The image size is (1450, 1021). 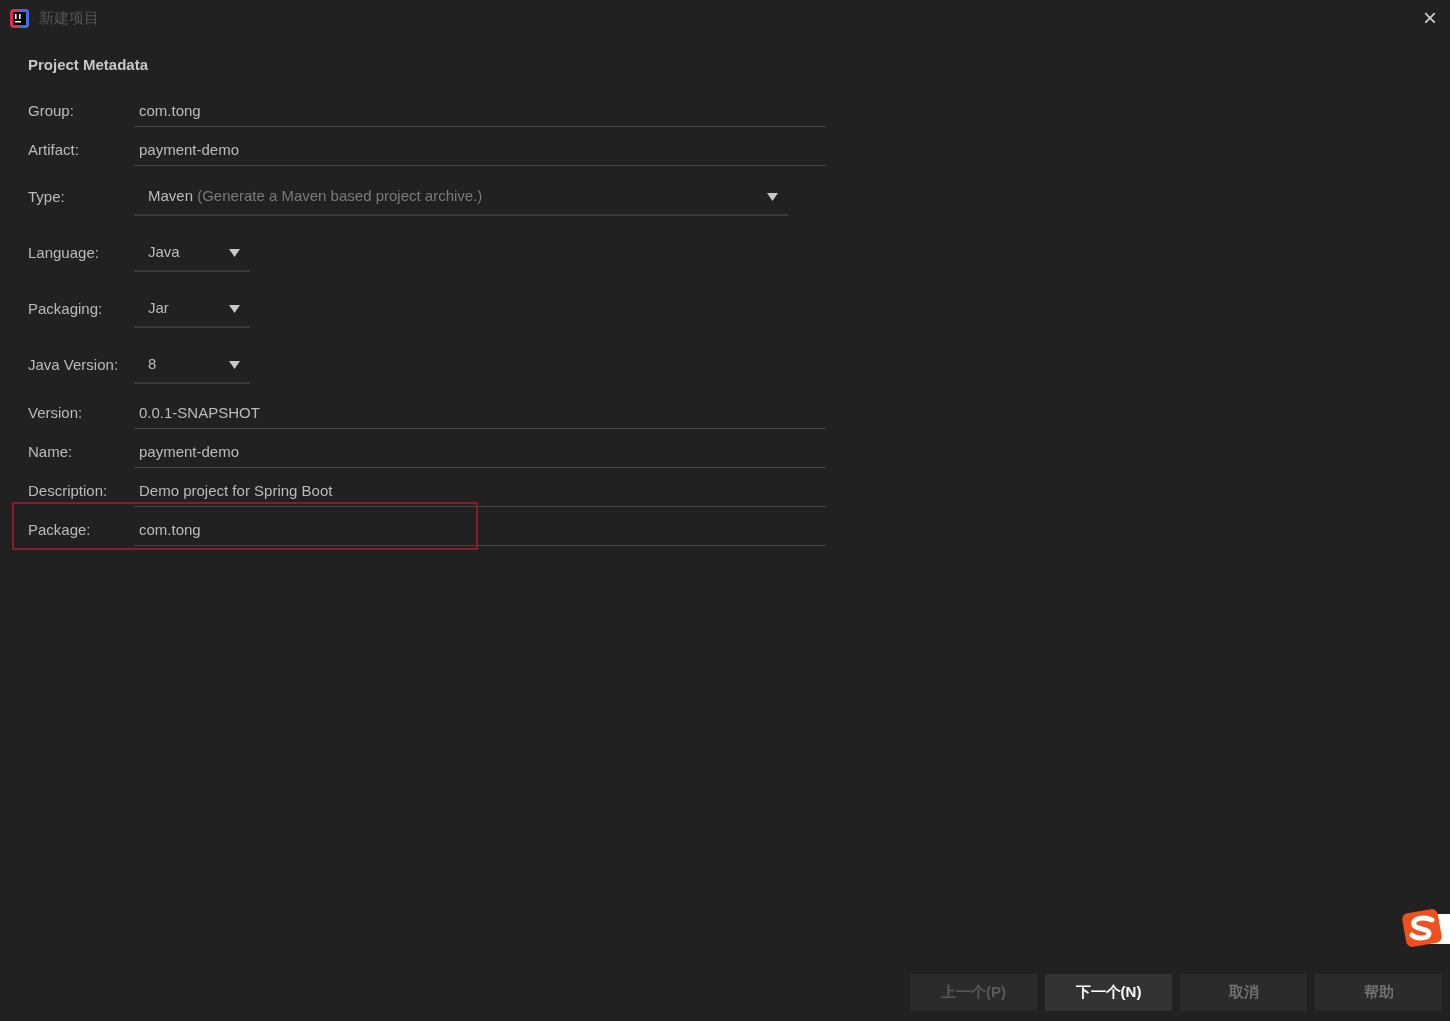 What do you see at coordinates (51, 451) in the screenshot?
I see `field-label: Name:` at bounding box center [51, 451].